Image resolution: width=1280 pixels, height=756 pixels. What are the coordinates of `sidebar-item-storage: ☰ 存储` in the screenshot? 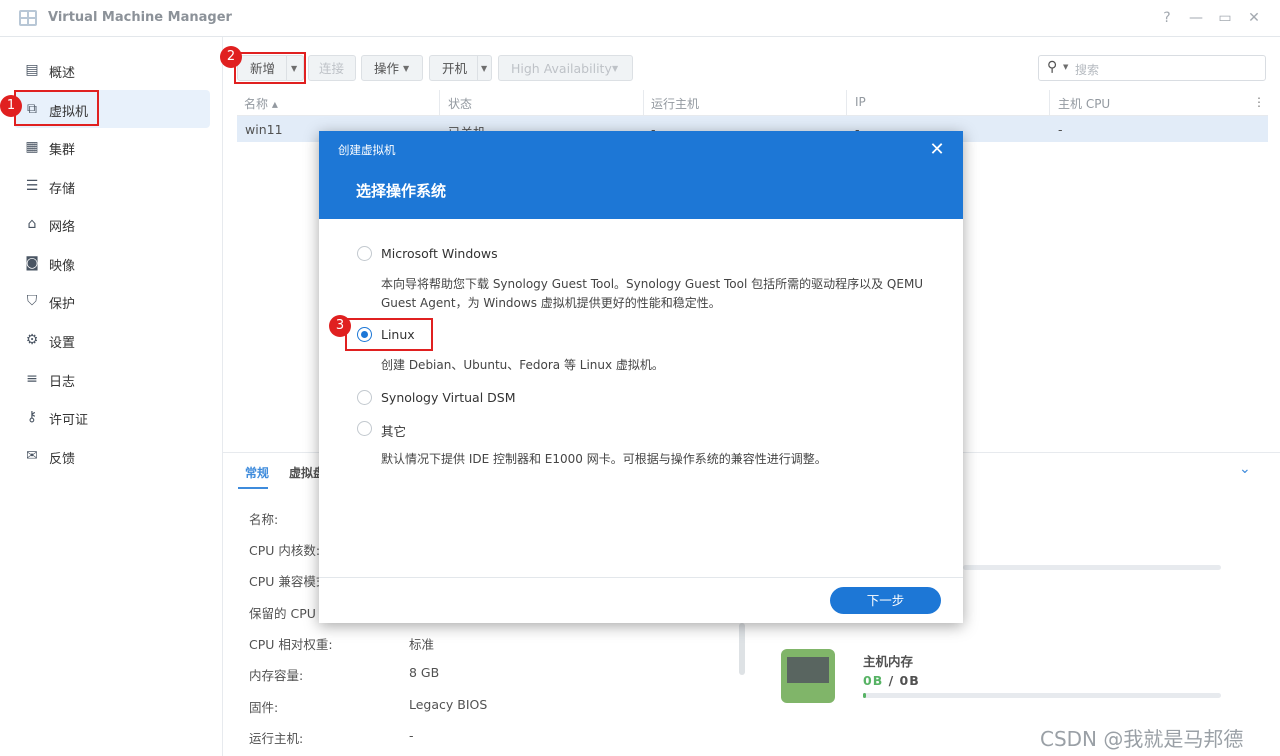 It's located at (112, 186).